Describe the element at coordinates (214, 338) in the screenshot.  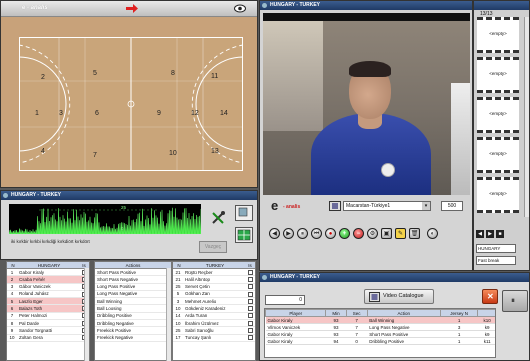
I see `player-row: 17 Tuncay Şanlı` at that location.